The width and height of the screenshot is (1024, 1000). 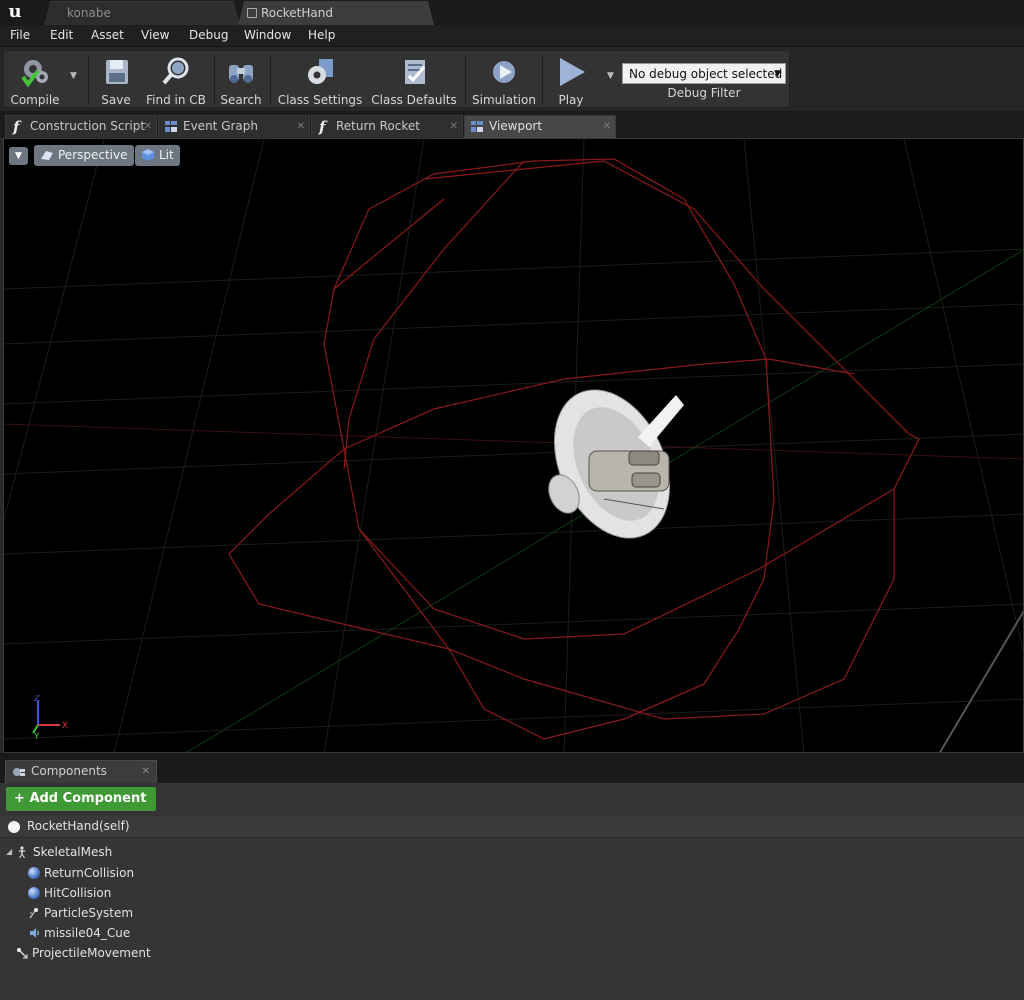 I want to click on class-settings-label: Class Settings, so click(x=320, y=100).